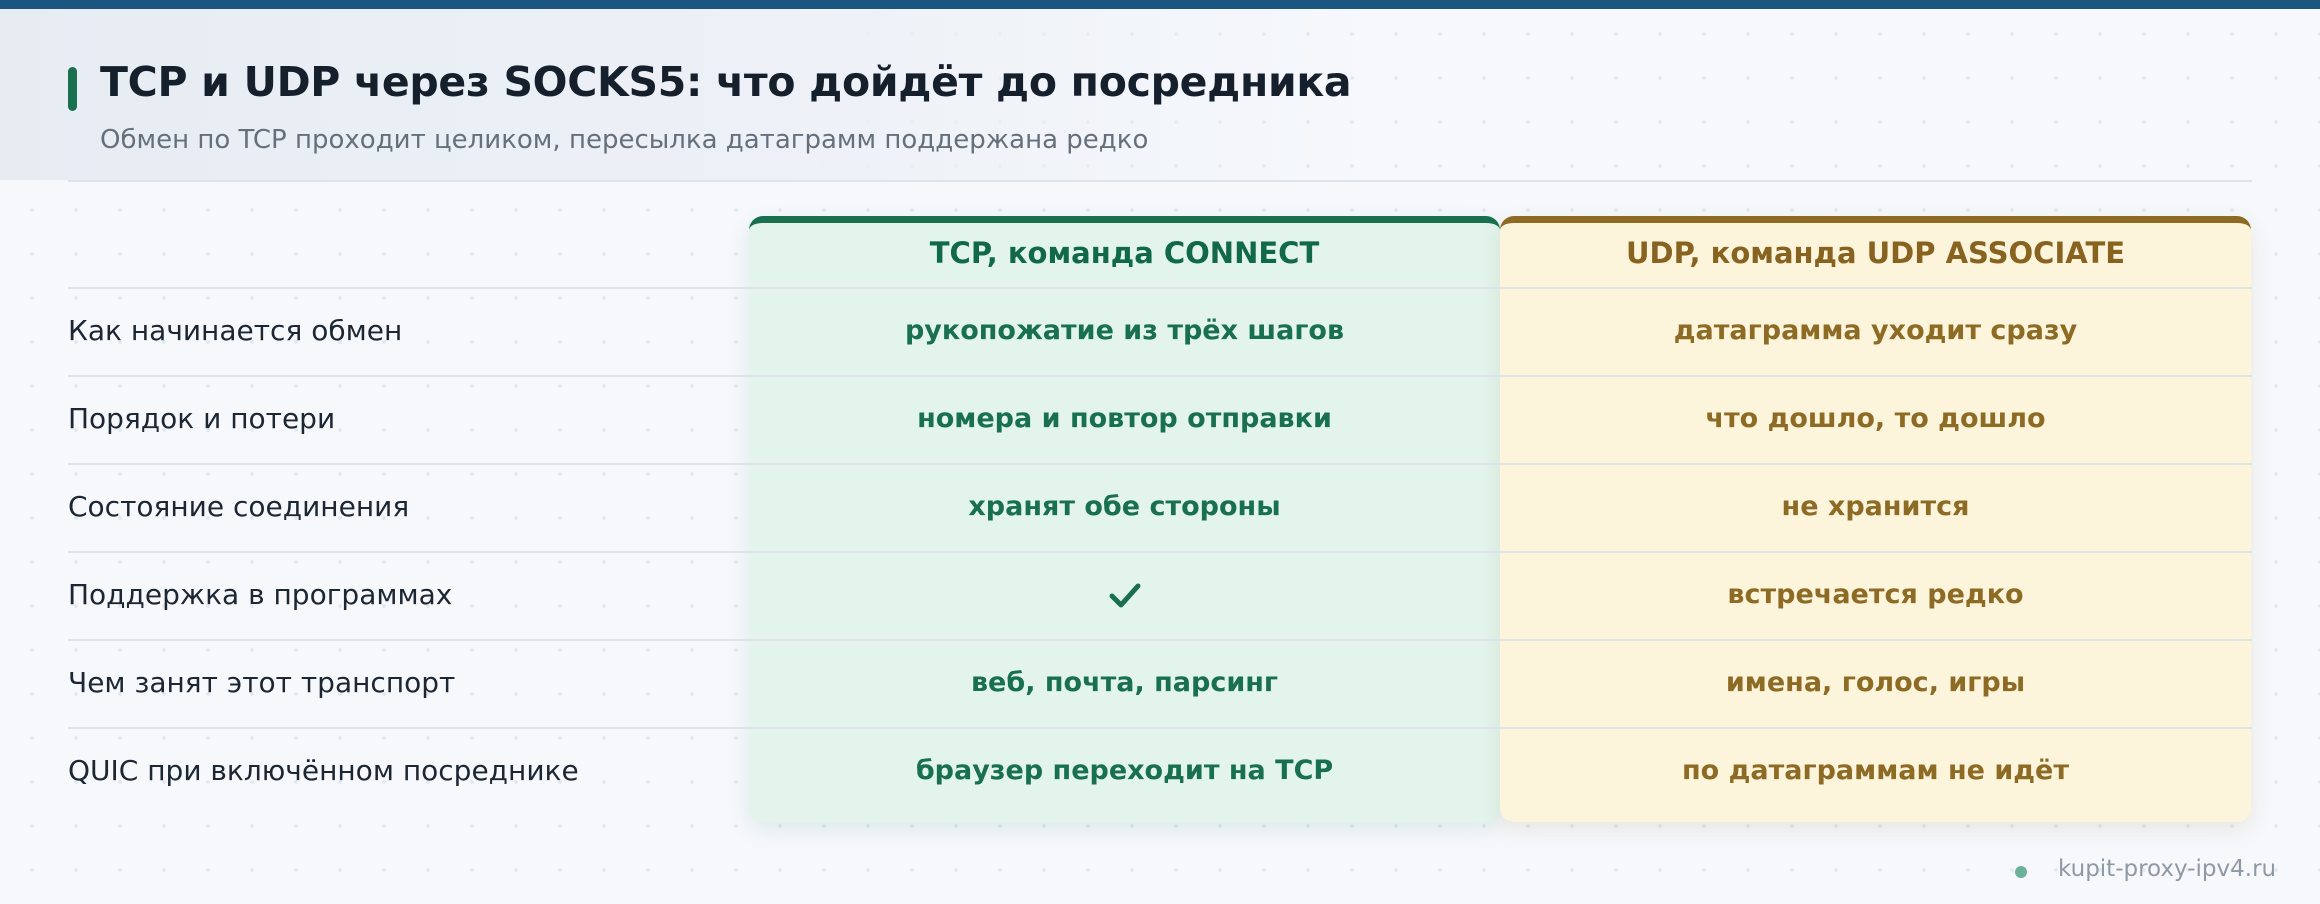 This screenshot has height=904, width=2320. What do you see at coordinates (1875, 253) in the screenshot?
I see `udp-column-header: UDP, команда UDP ASSOCIATE` at bounding box center [1875, 253].